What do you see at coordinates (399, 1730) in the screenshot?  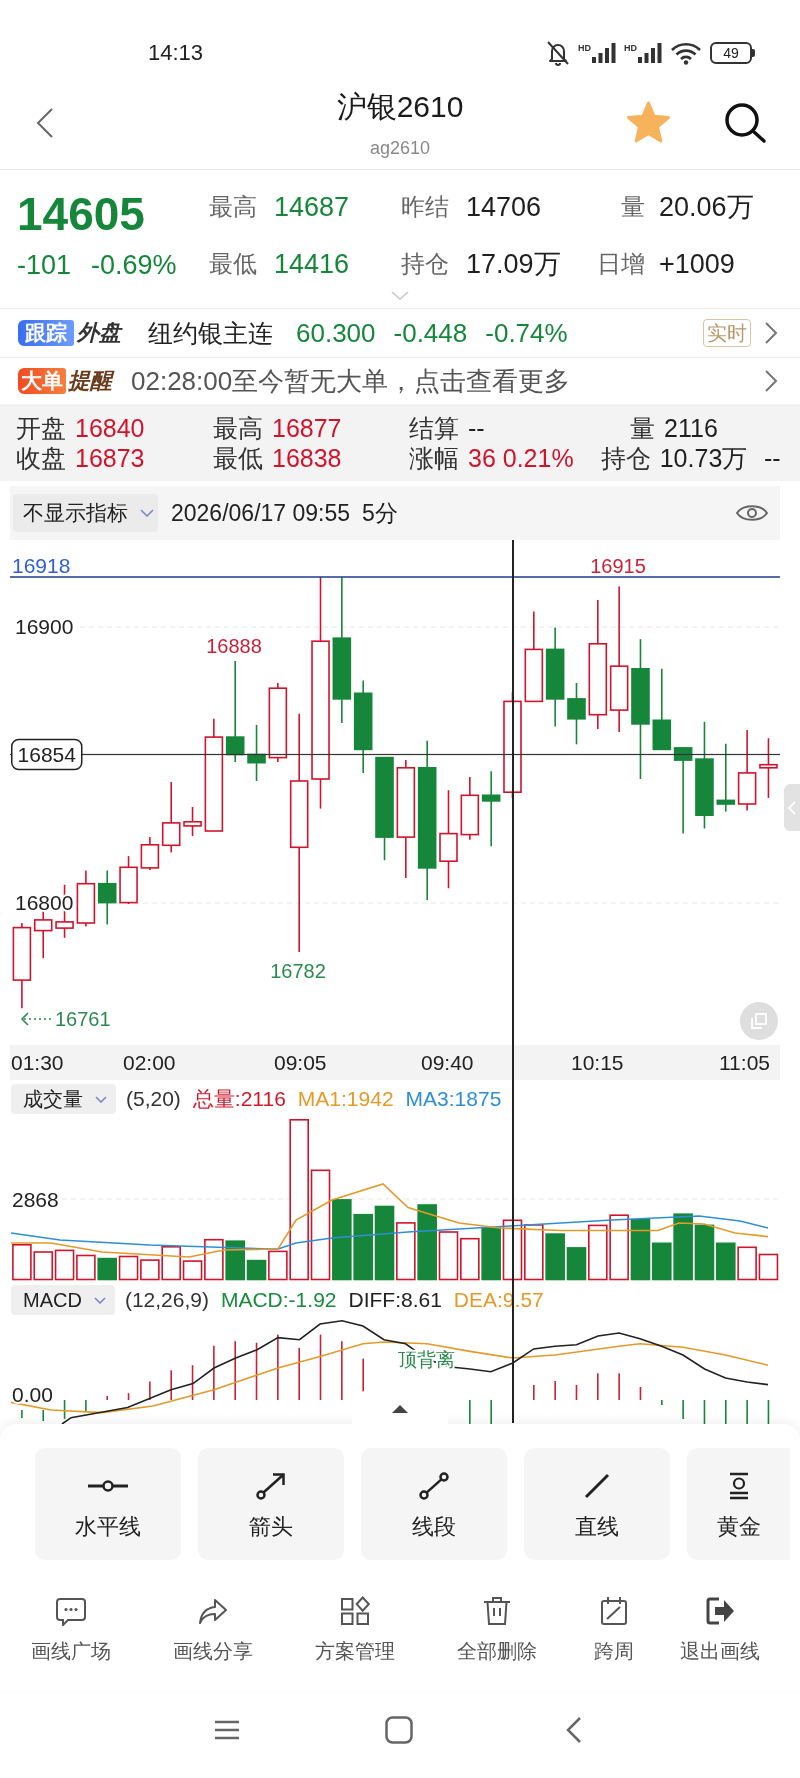 I see `home-icon` at bounding box center [399, 1730].